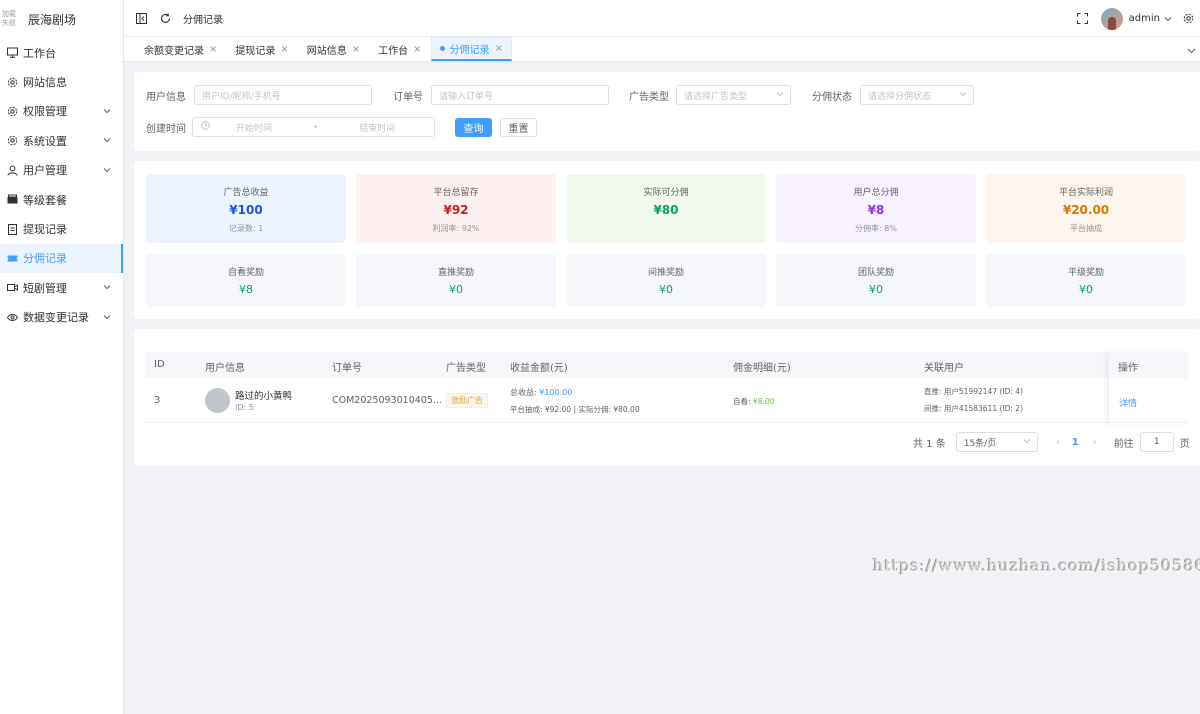 The height and width of the screenshot is (714, 1200). I want to click on order-no-input: 请输入订单号, so click(520, 95).